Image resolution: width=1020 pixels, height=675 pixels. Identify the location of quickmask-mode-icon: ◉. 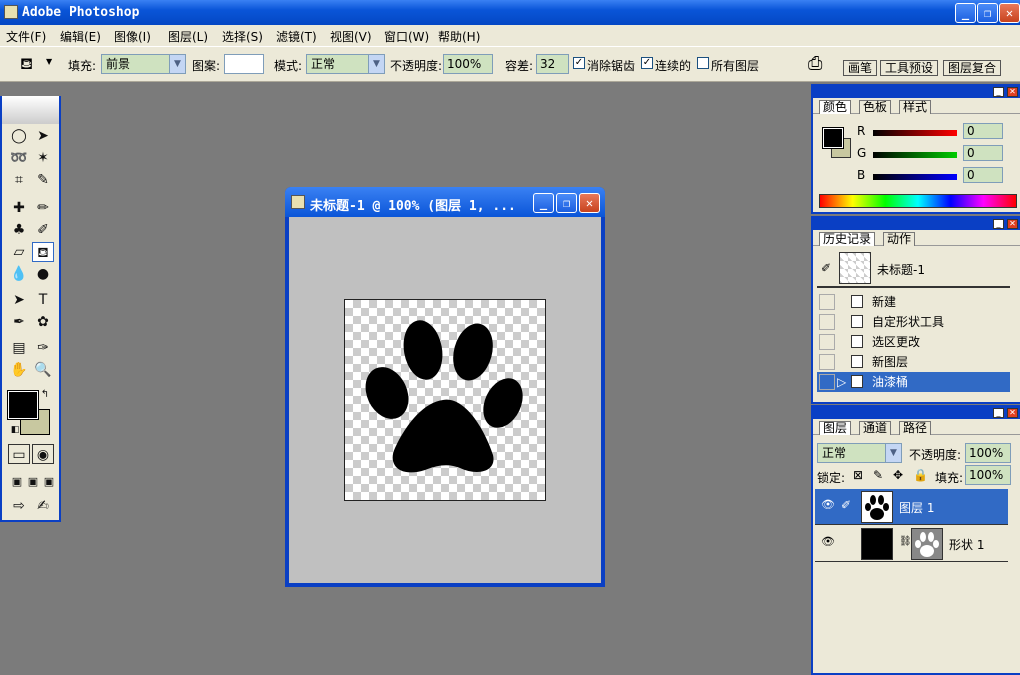
(43, 454).